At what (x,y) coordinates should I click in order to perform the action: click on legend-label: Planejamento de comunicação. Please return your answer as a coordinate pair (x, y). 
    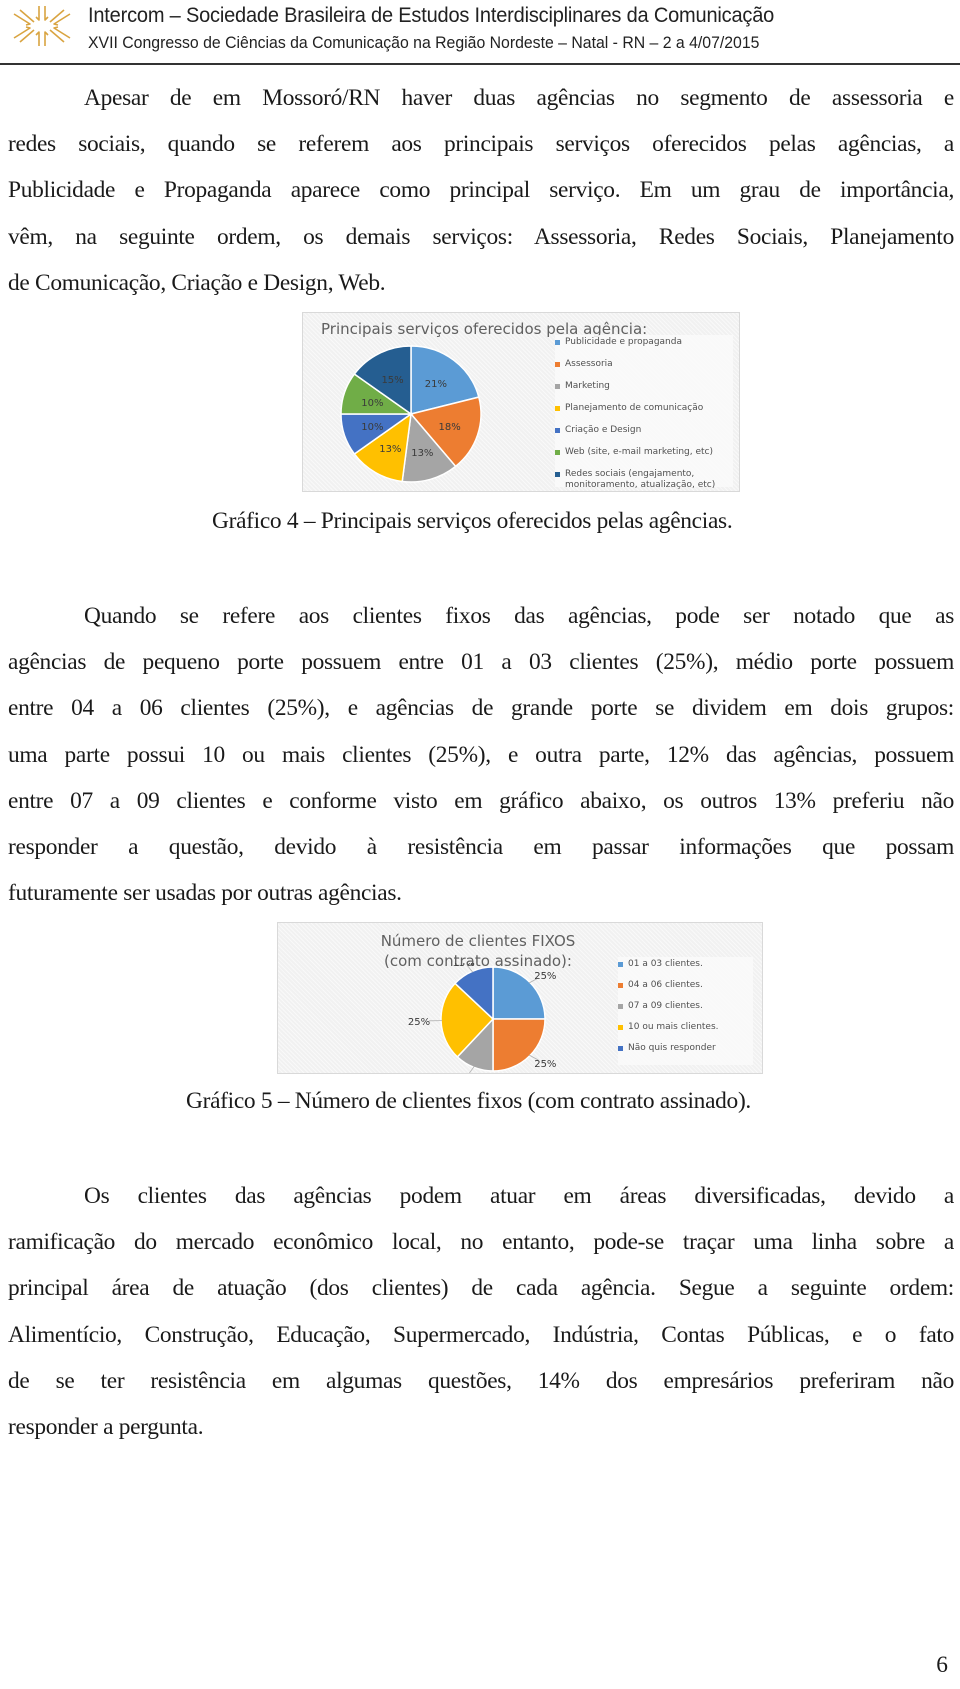
    Looking at the image, I should click on (634, 408).